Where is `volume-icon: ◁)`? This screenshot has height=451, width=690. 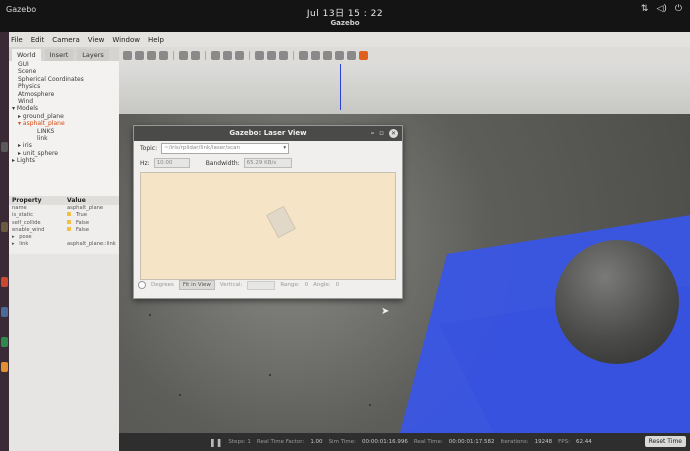
volume-icon: ◁) is located at coordinates (661, 9).